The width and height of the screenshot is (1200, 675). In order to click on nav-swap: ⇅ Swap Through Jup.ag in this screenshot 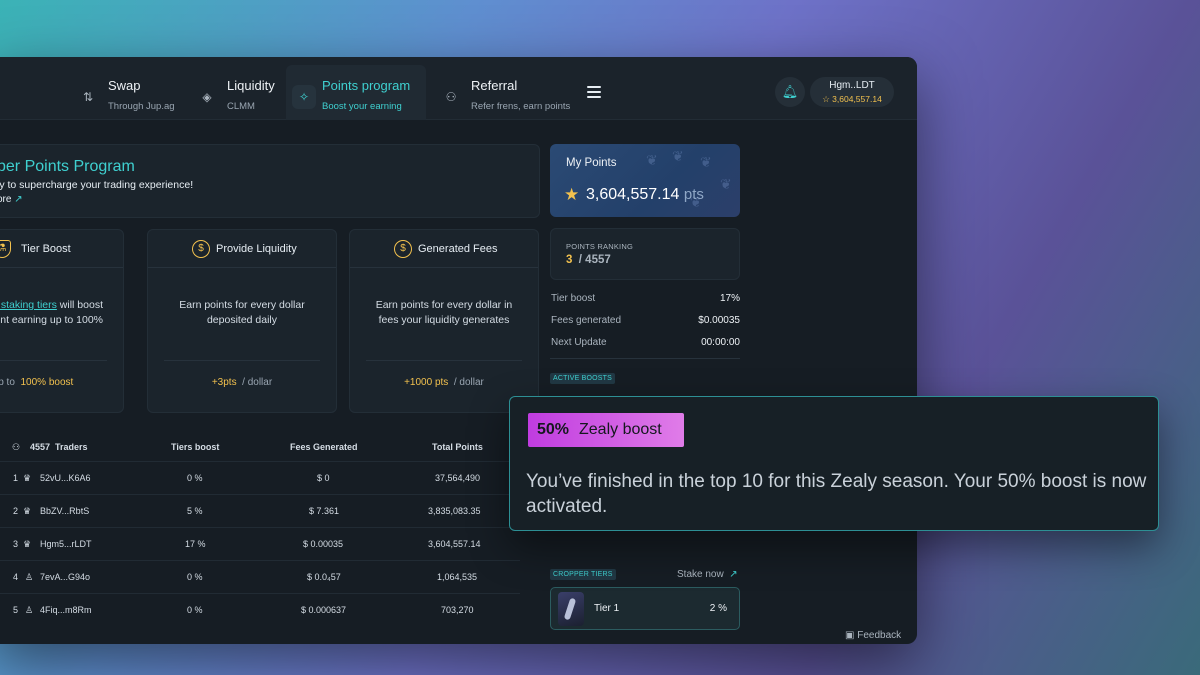, I will do `click(131, 92)`.